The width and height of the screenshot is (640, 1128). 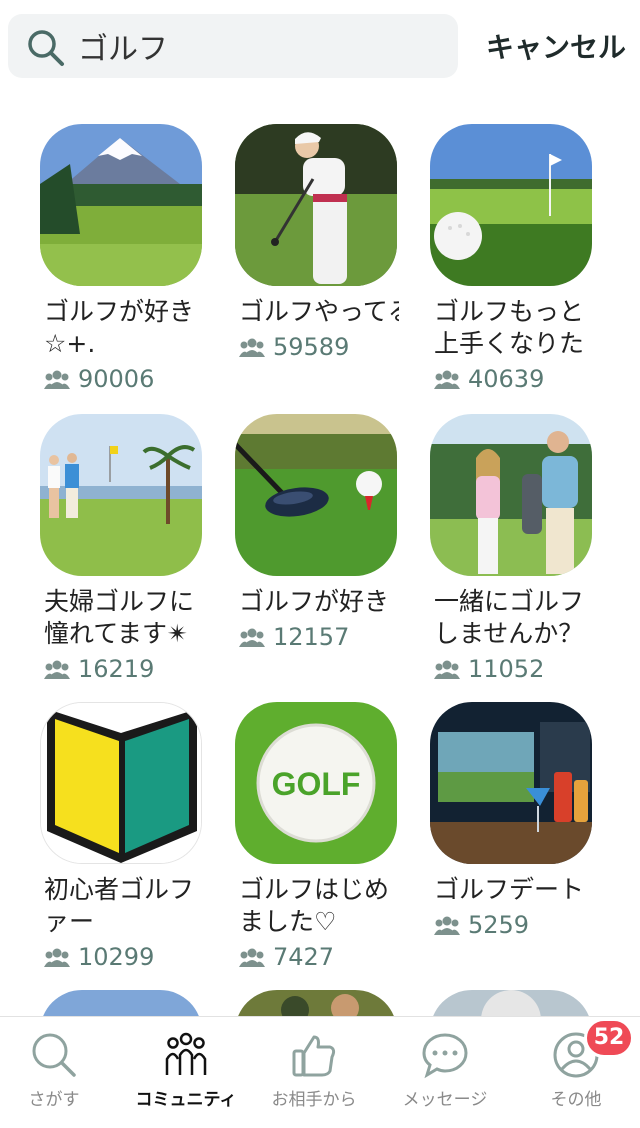 What do you see at coordinates (499, 925) in the screenshot?
I see `member-count-value: 5259` at bounding box center [499, 925].